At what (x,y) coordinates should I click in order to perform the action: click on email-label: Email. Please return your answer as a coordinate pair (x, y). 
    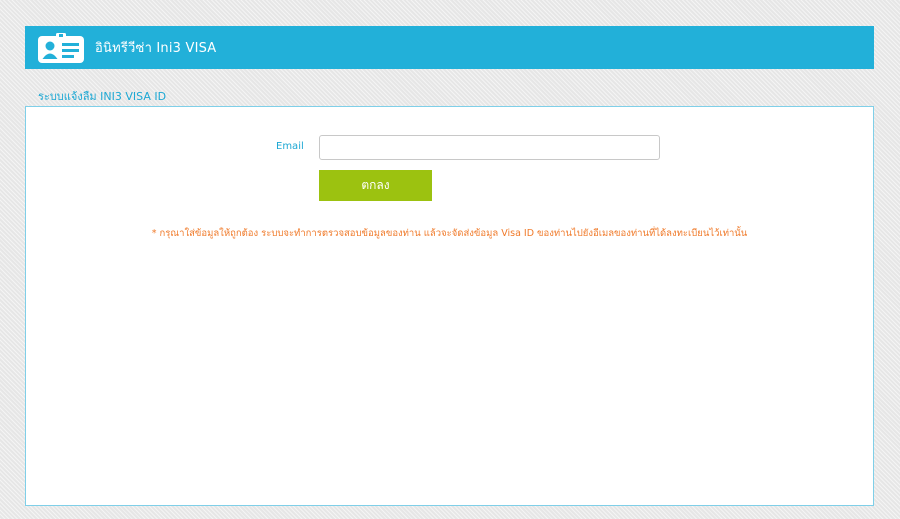
    Looking at the image, I should click on (290, 146).